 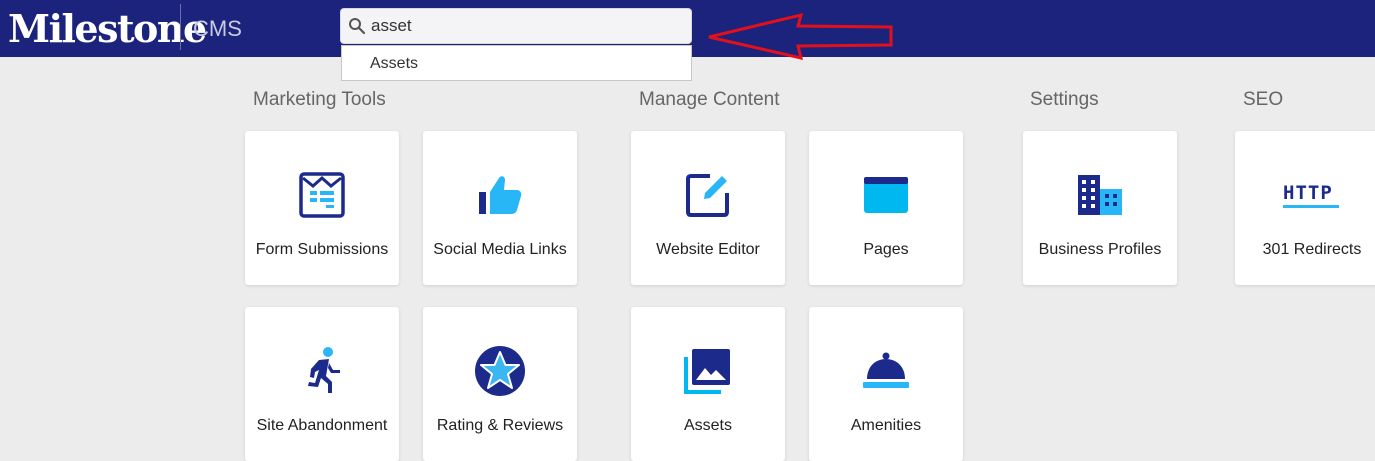 What do you see at coordinates (886, 371) in the screenshot?
I see `service-bell-icon` at bounding box center [886, 371].